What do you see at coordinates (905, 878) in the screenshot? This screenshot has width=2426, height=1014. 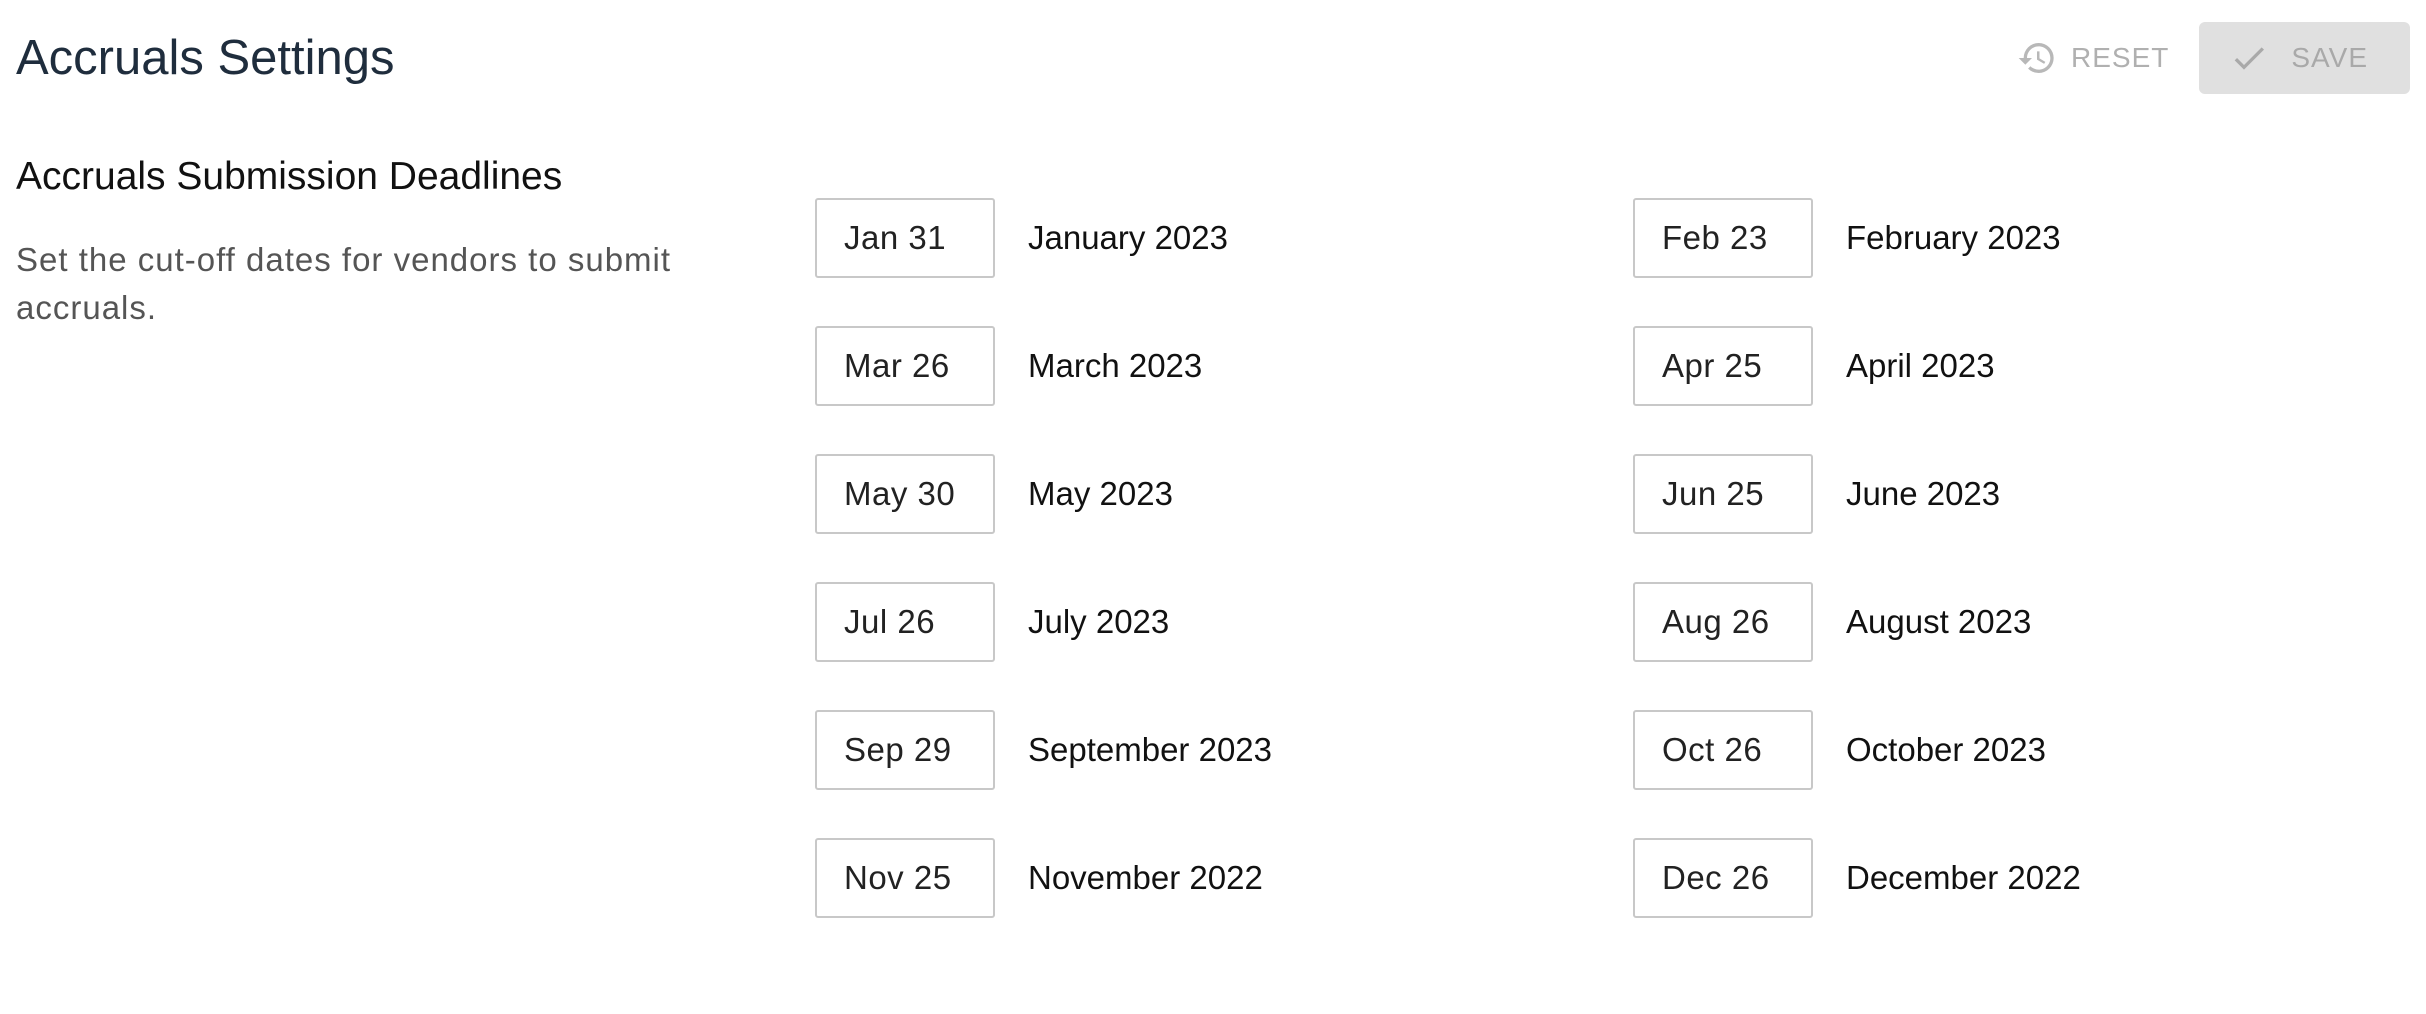 I see `deadline-date-field: Nov 25` at bounding box center [905, 878].